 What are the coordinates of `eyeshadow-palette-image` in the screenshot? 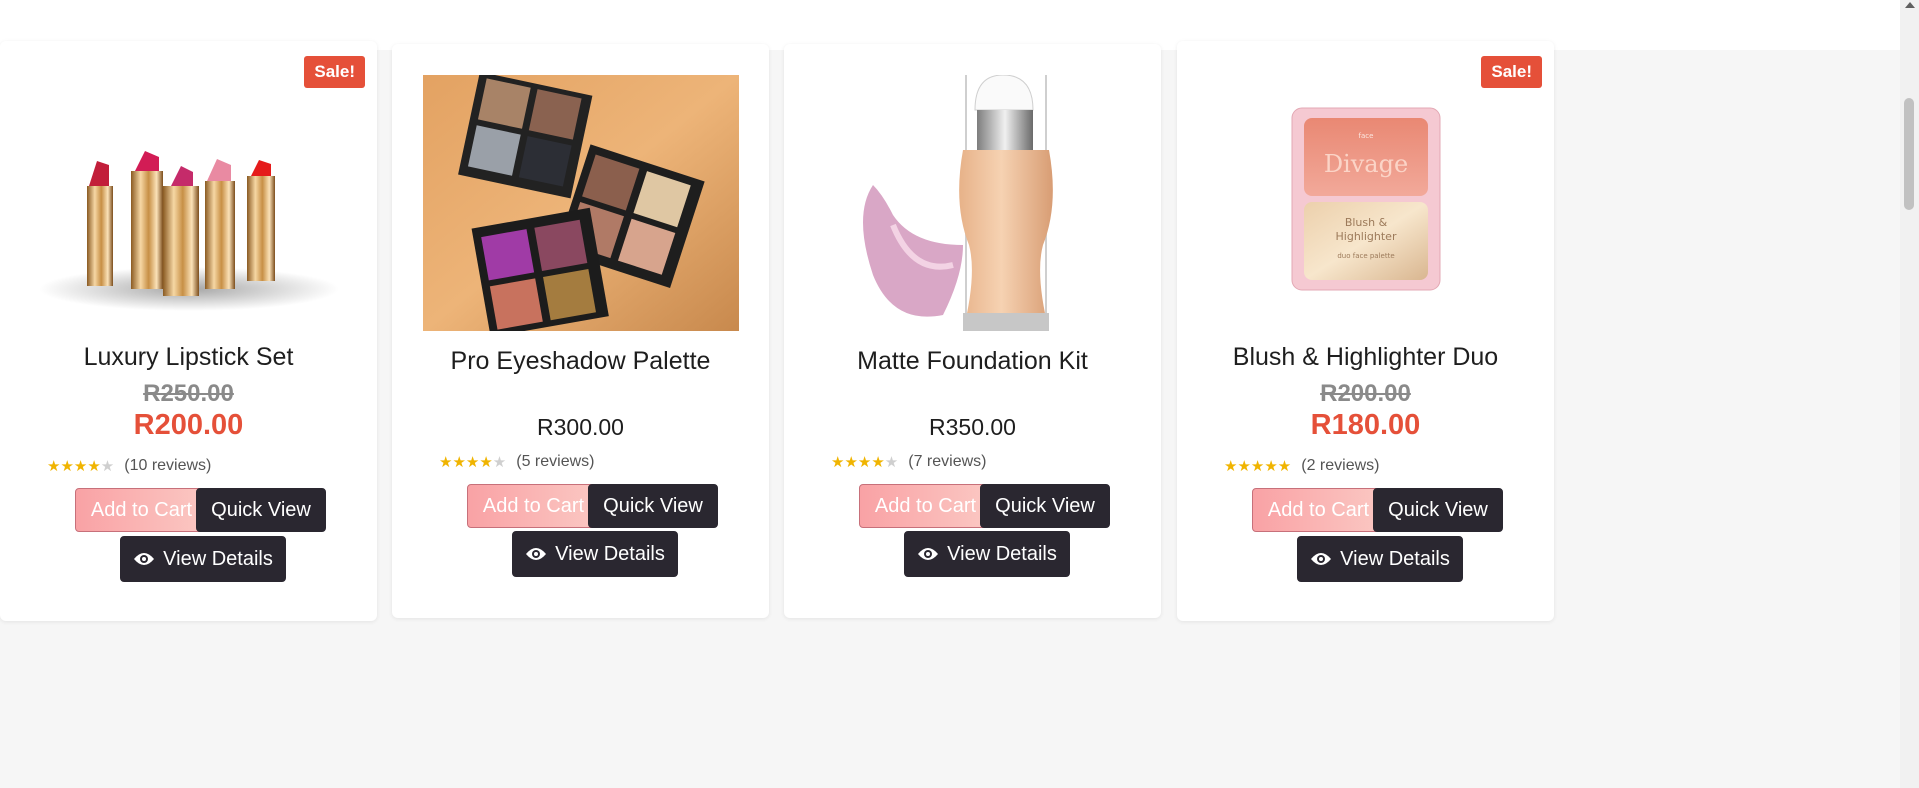 It's located at (580, 203).